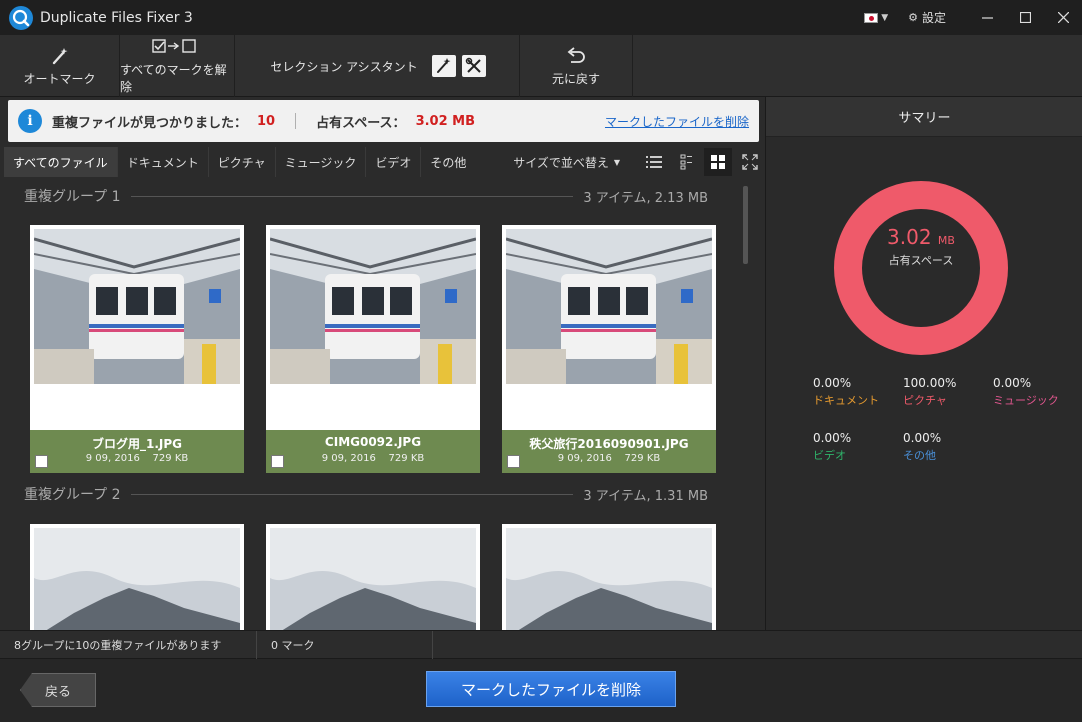 The width and height of the screenshot is (1082, 722). Describe the element at coordinates (344, 66) in the screenshot. I see `selection-assistant-label: セレクション アシスタント` at that location.